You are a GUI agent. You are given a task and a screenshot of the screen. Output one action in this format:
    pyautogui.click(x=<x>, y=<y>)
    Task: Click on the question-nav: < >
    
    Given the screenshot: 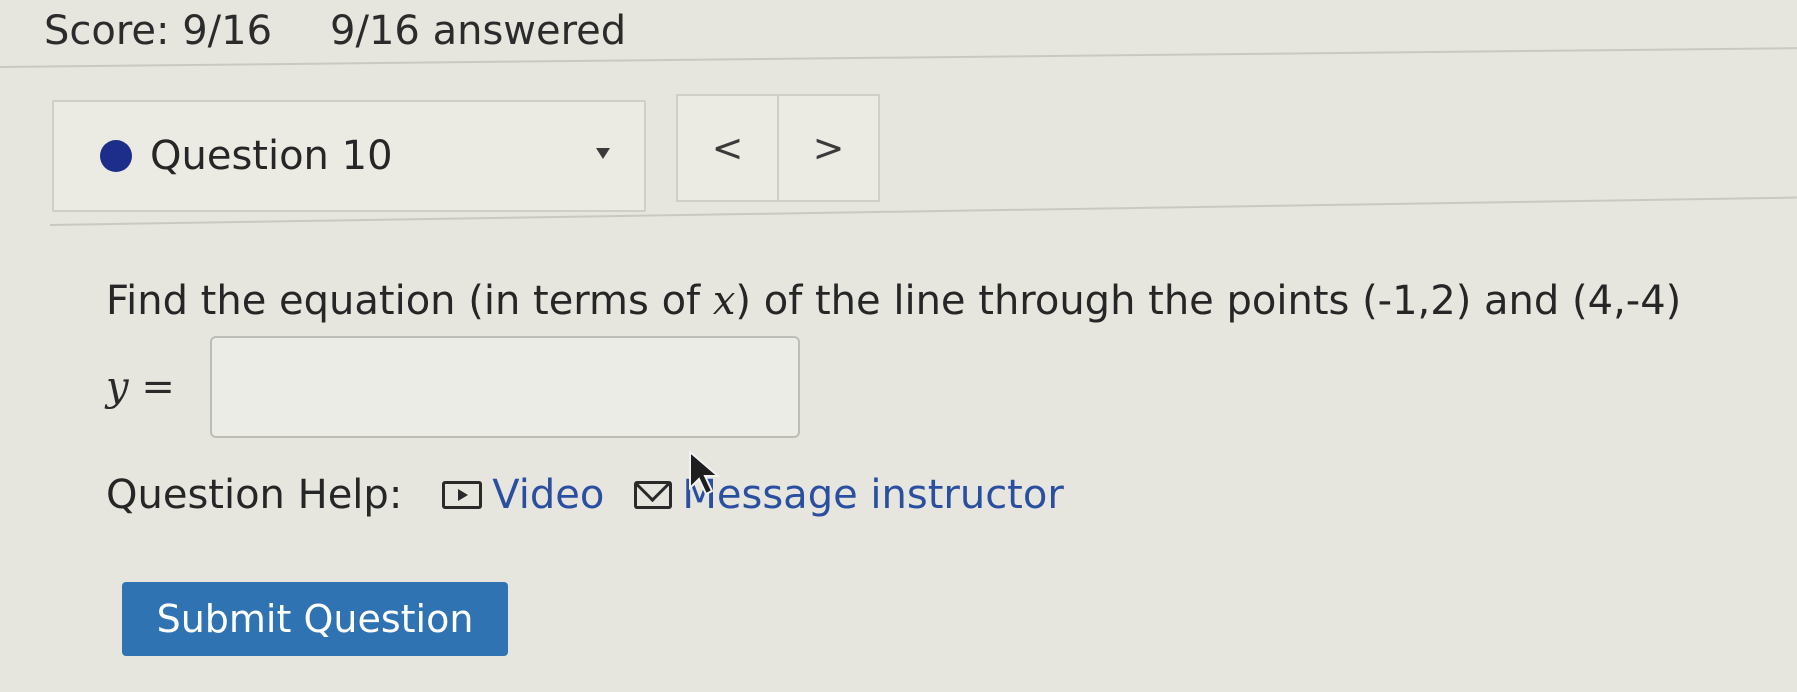 What is the action you would take?
    pyautogui.click(x=778, y=148)
    